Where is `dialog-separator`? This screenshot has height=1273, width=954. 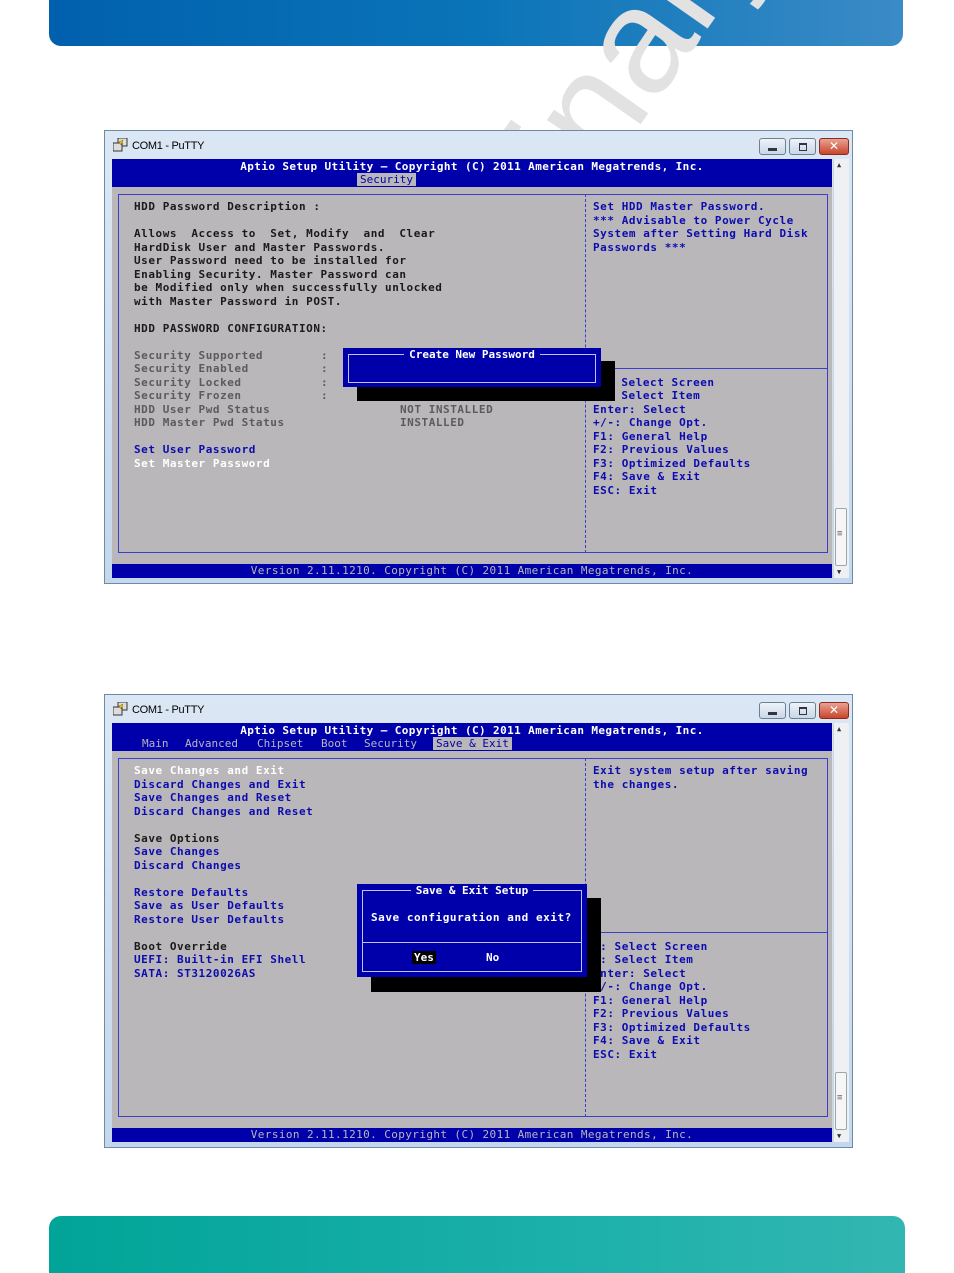
dialog-separator is located at coordinates (472, 942).